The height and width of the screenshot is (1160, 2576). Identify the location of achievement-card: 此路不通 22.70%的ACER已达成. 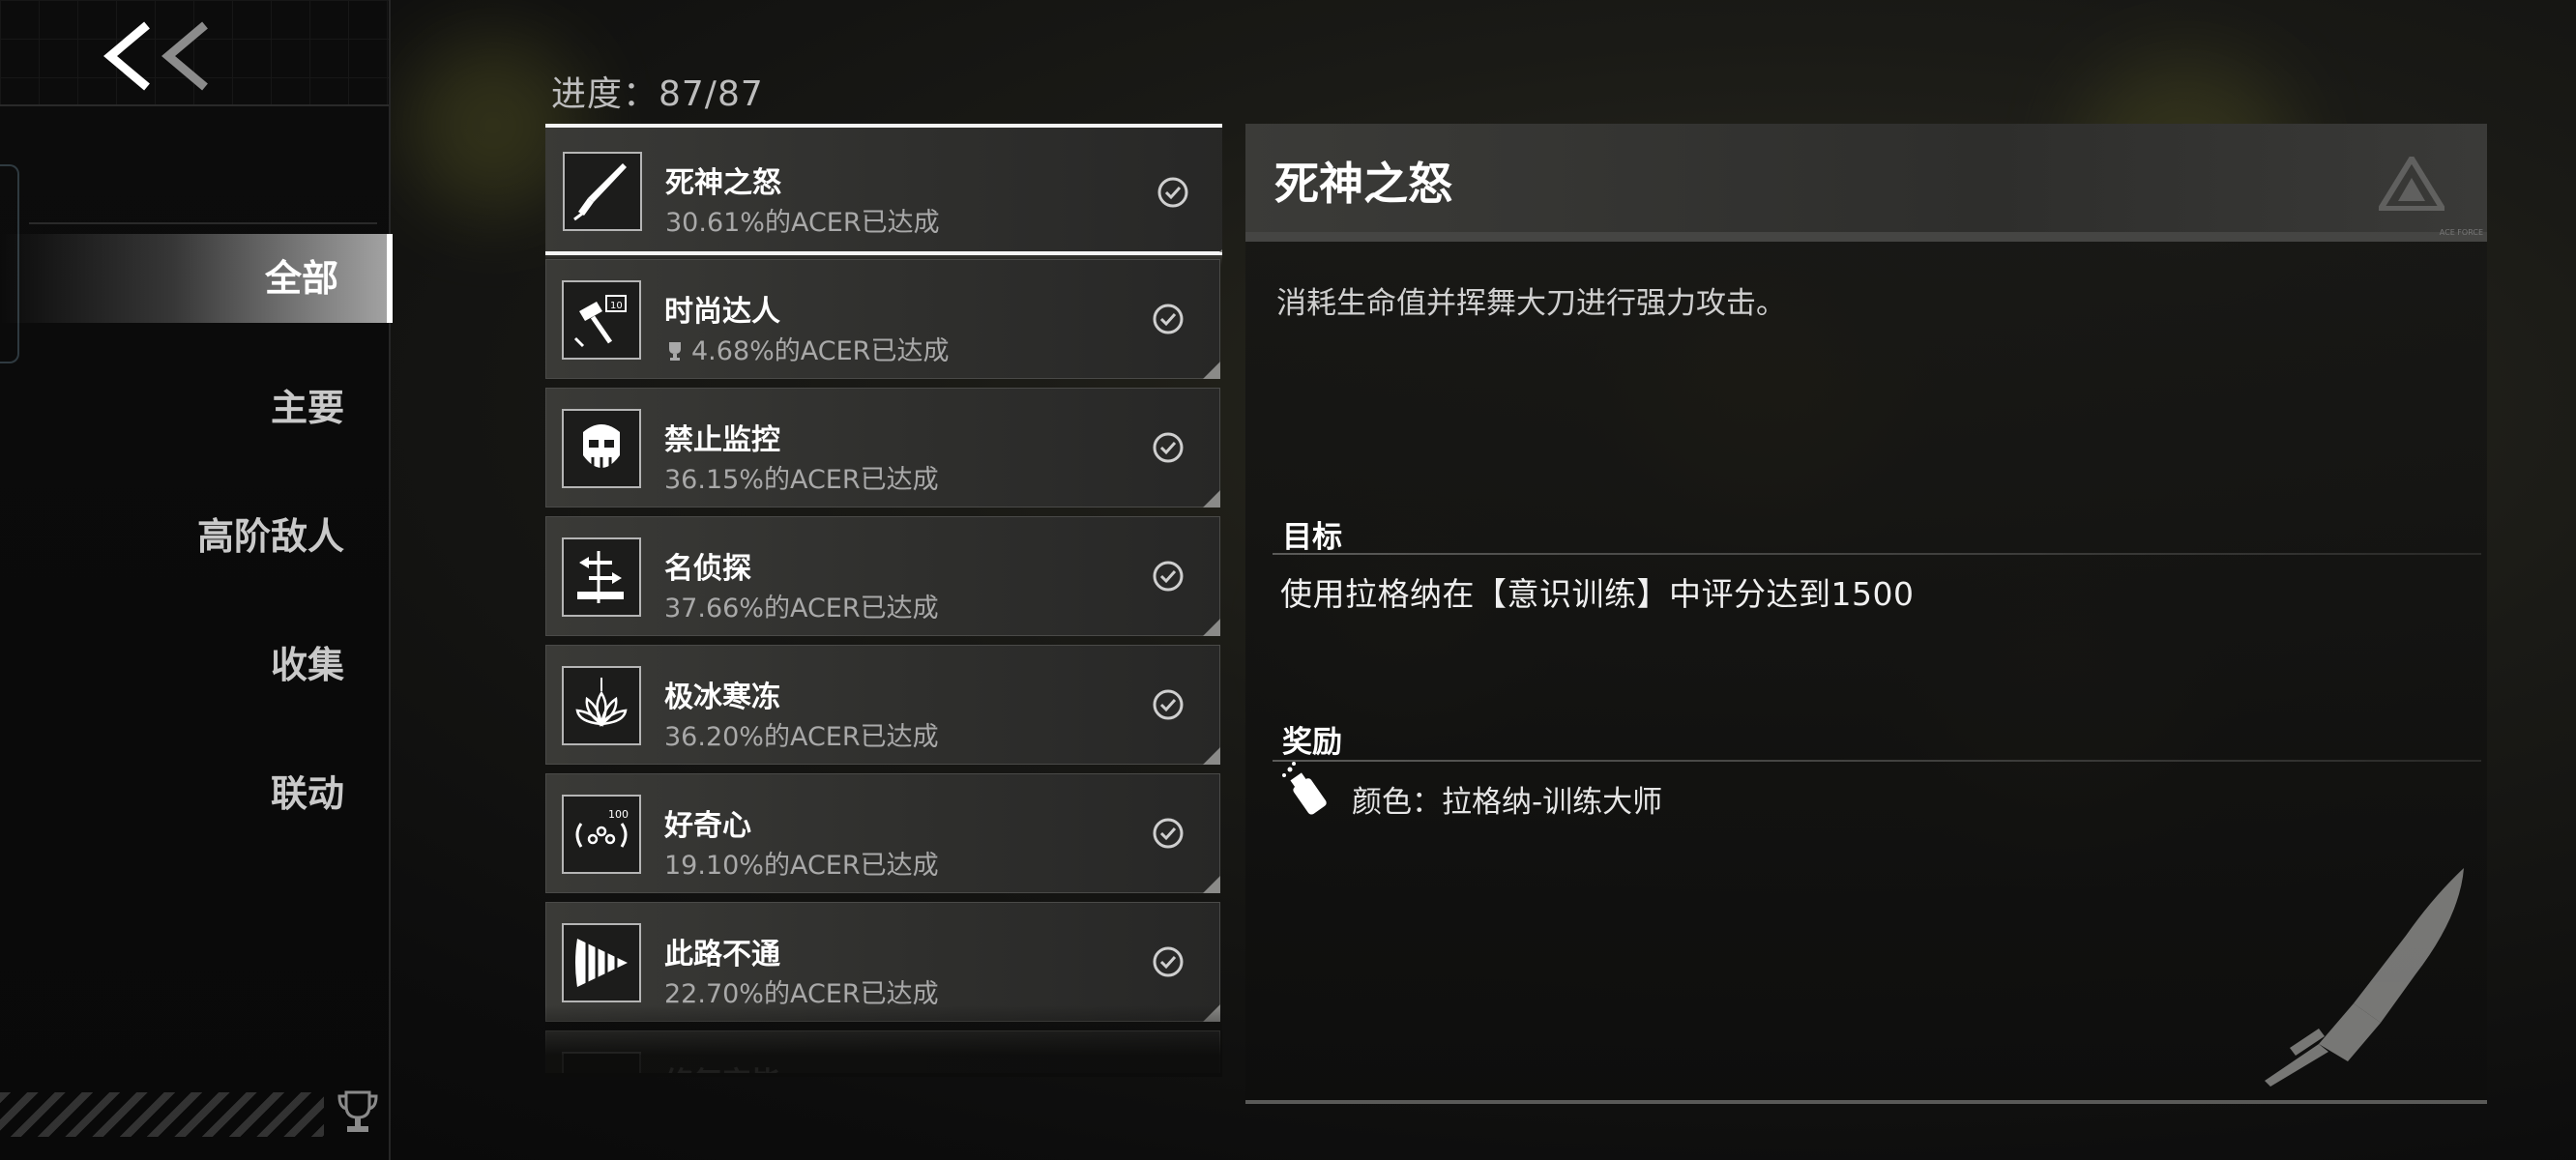
(882, 962).